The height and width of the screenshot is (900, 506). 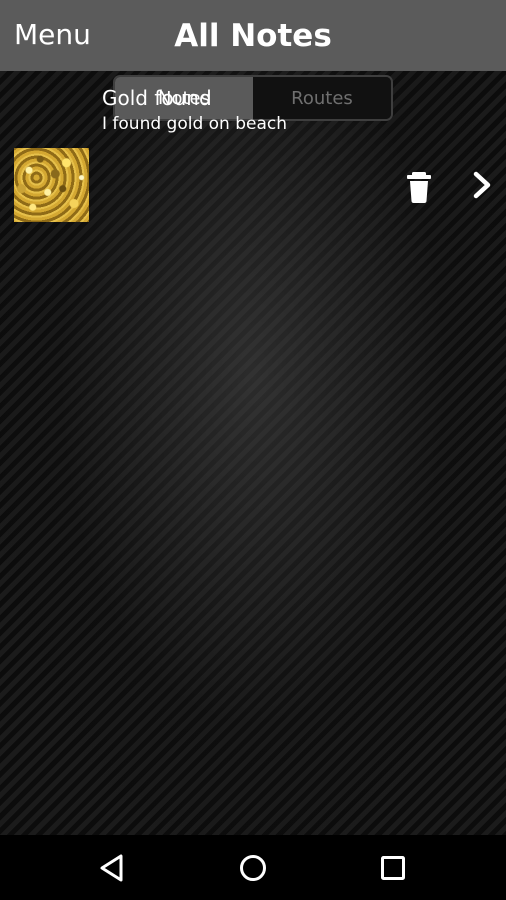 What do you see at coordinates (419, 187) in the screenshot?
I see `trash-icon` at bounding box center [419, 187].